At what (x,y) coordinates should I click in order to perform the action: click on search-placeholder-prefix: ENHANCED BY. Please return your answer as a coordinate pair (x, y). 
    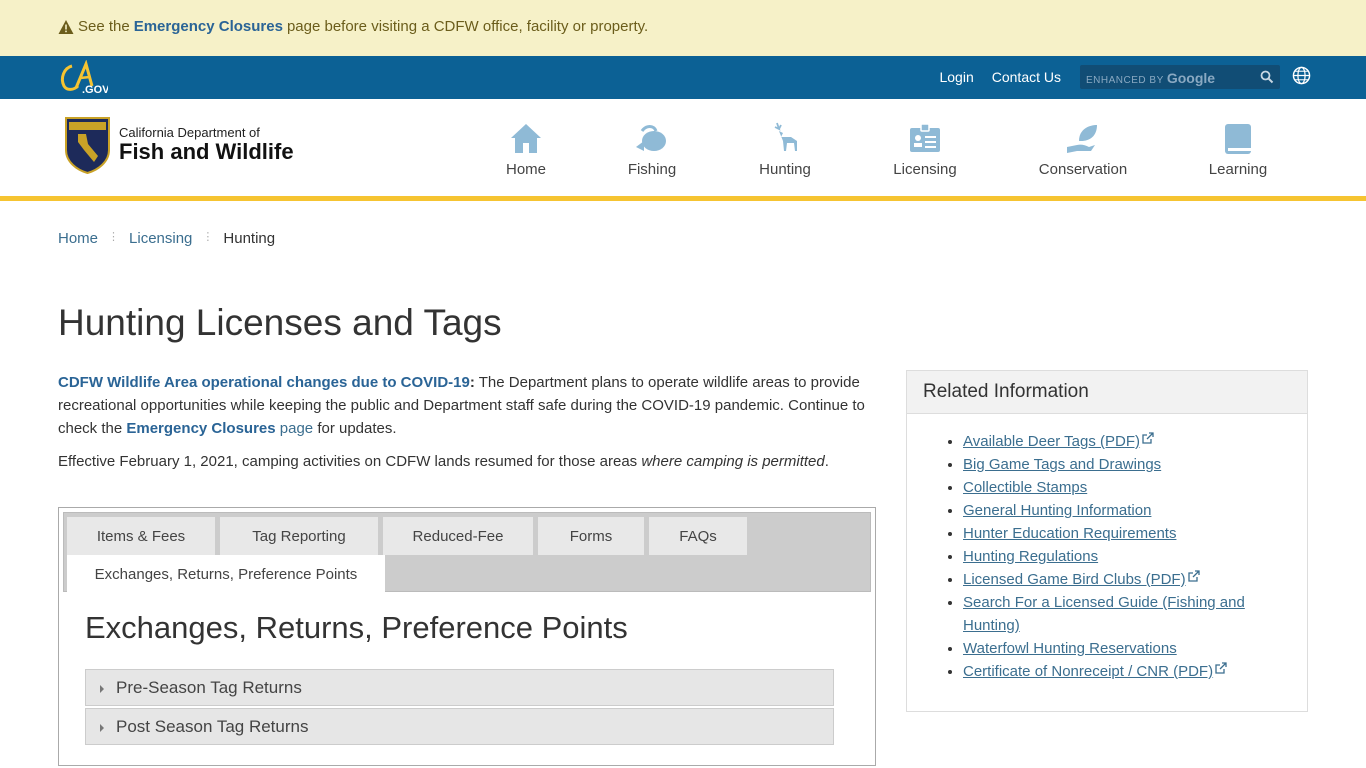
    Looking at the image, I should click on (1125, 80).